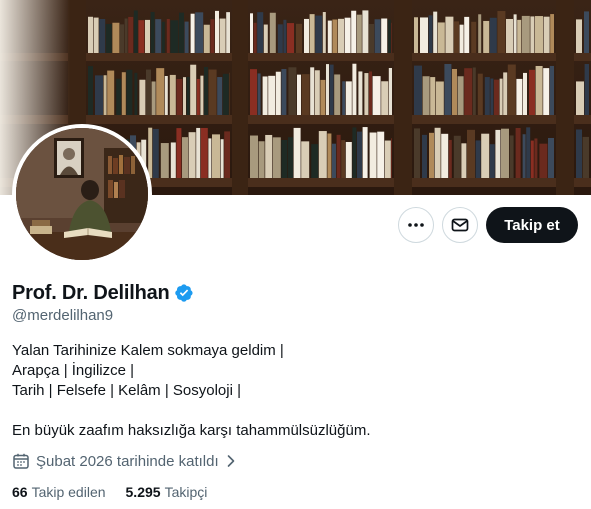 The height and width of the screenshot is (509, 591). Describe the element at coordinates (532, 225) in the screenshot. I see `follow-button: Takip et` at that location.